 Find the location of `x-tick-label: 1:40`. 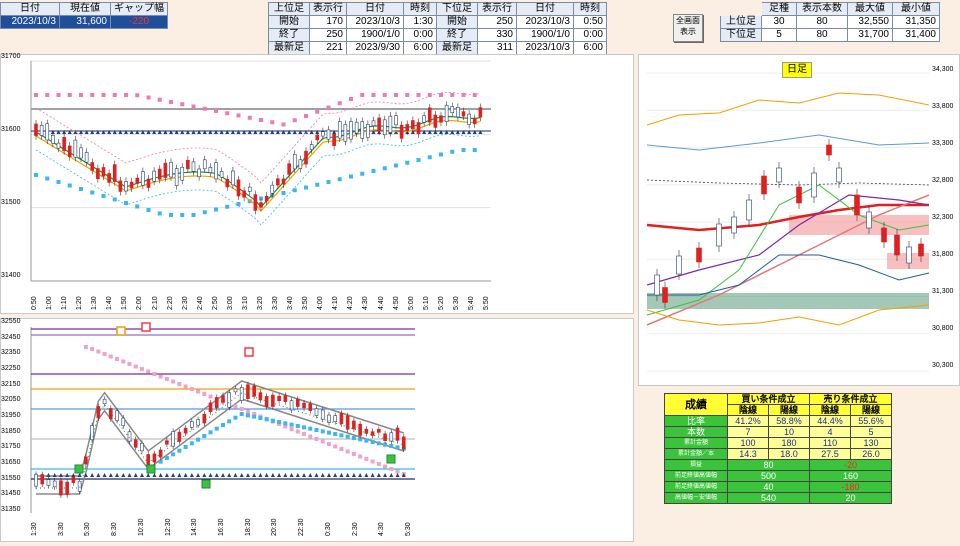

x-tick-label: 1:40 is located at coordinates (110, 303).